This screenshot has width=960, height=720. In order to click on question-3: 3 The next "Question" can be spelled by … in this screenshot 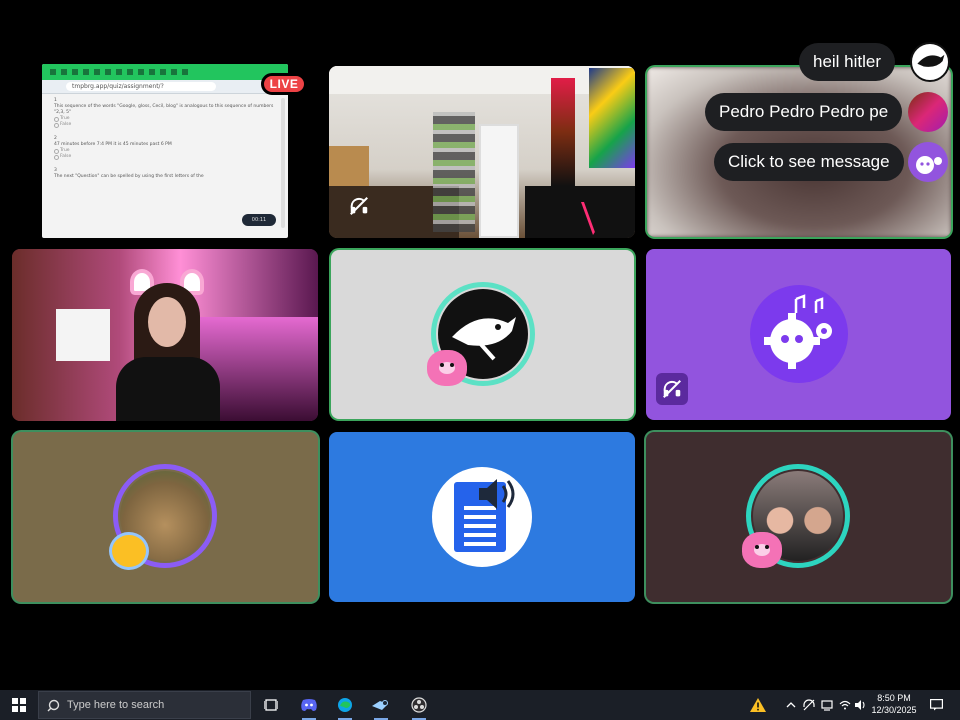, I will do `click(129, 173)`.